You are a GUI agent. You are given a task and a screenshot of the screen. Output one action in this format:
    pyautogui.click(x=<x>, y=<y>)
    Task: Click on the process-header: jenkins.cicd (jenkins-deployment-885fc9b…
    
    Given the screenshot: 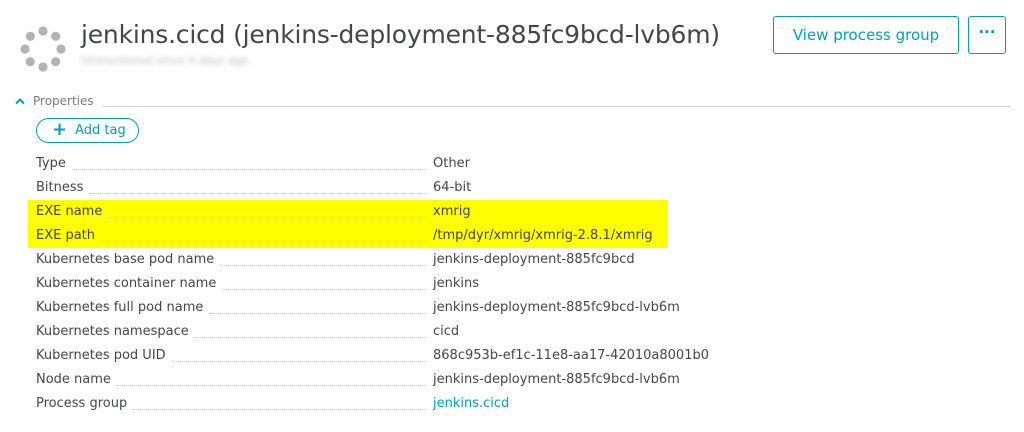 What is the action you would take?
    pyautogui.click(x=513, y=44)
    